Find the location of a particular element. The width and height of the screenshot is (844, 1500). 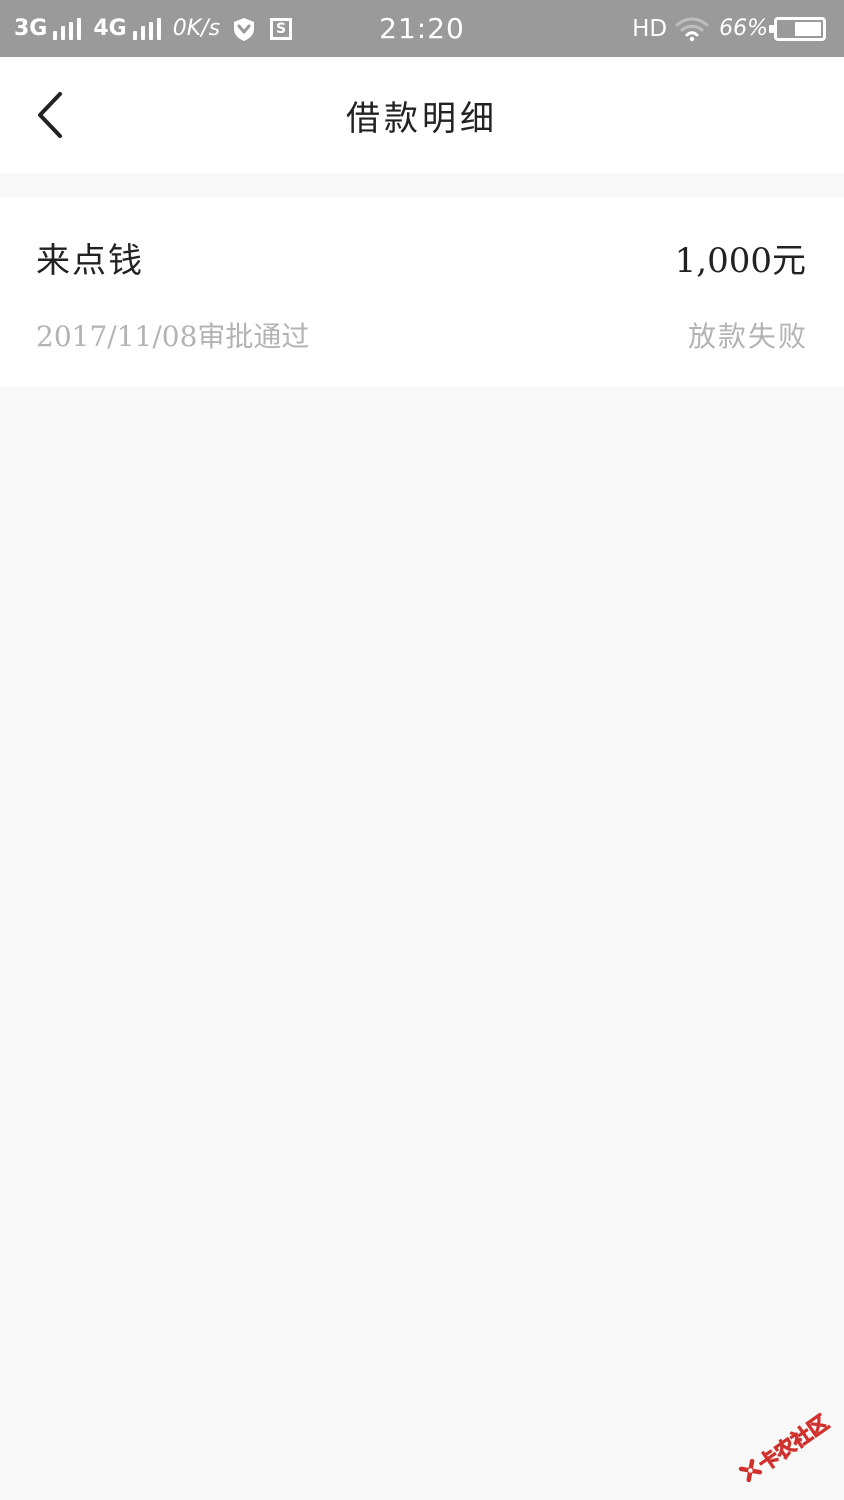

header: 借款明细 is located at coordinates (422, 115).